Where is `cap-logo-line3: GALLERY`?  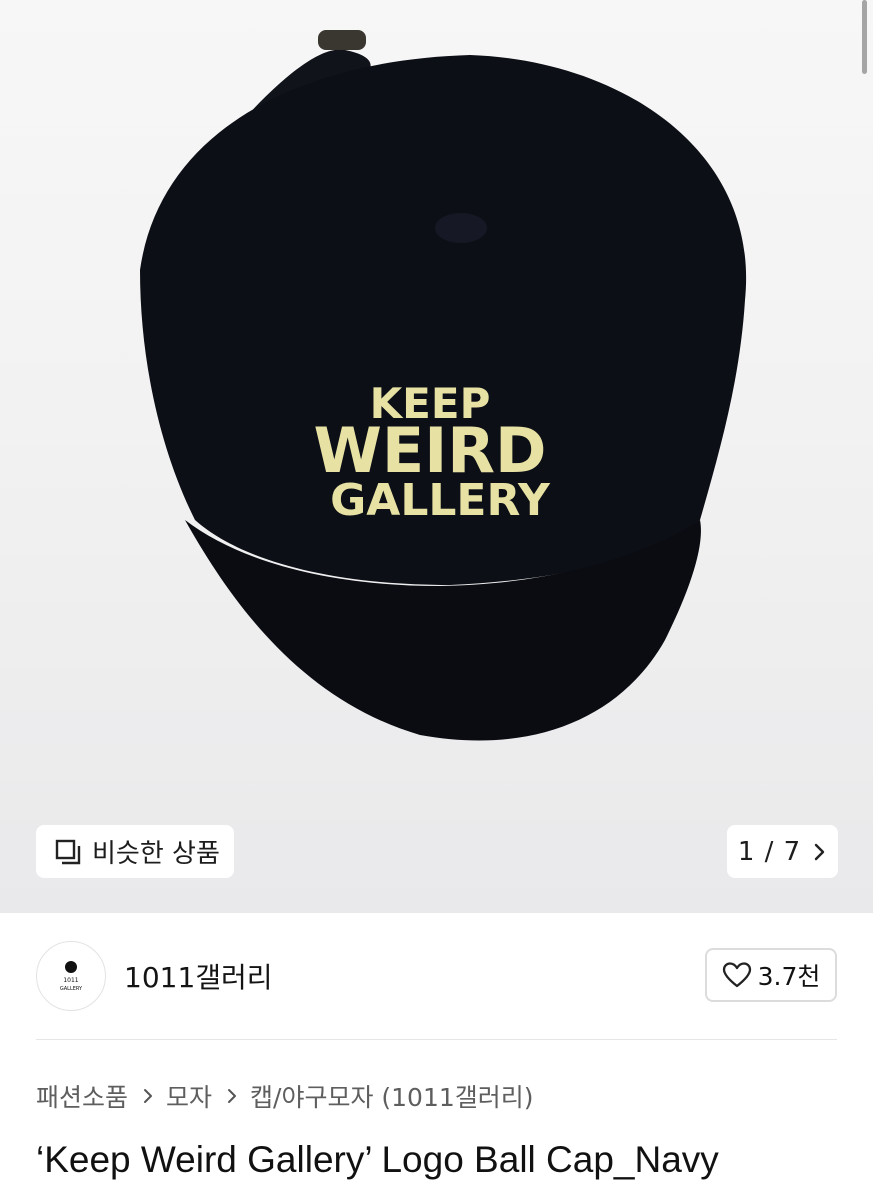 cap-logo-line3: GALLERY is located at coordinates (440, 500).